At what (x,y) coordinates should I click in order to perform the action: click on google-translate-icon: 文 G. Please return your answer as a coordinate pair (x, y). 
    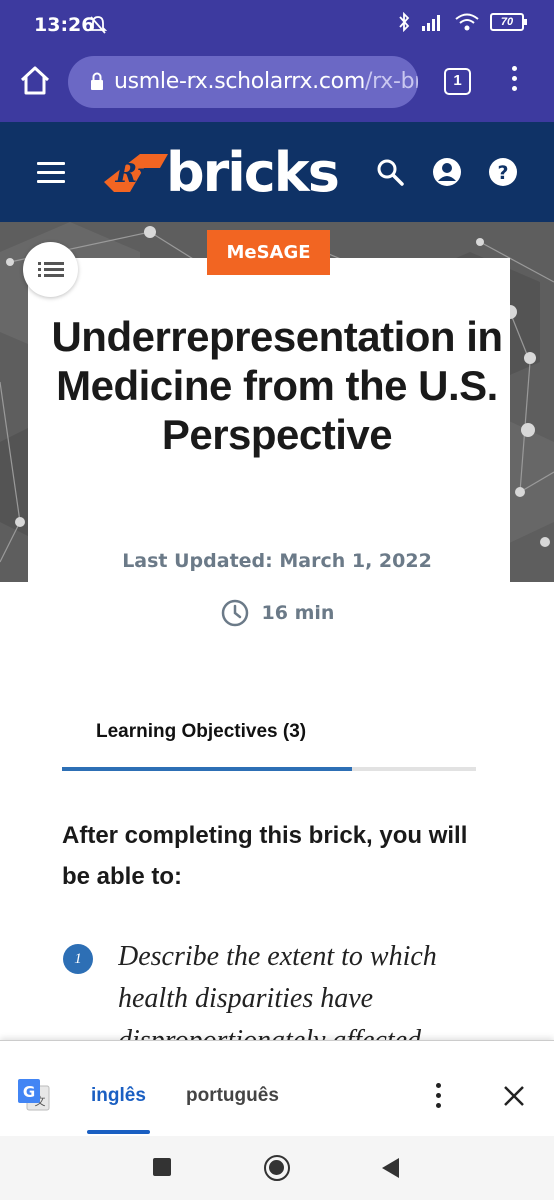
    Looking at the image, I should click on (34, 1095).